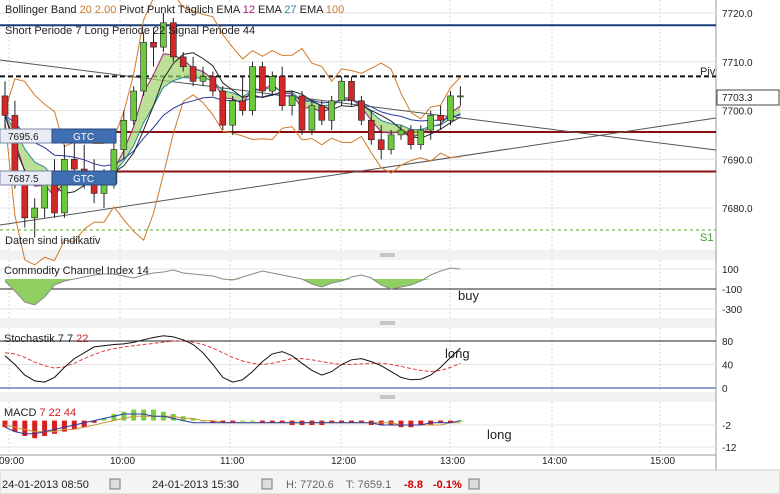 Image resolution: width=780 pixels, height=494 pixels. I want to click on time-tick-label: 14:00, so click(554, 461).